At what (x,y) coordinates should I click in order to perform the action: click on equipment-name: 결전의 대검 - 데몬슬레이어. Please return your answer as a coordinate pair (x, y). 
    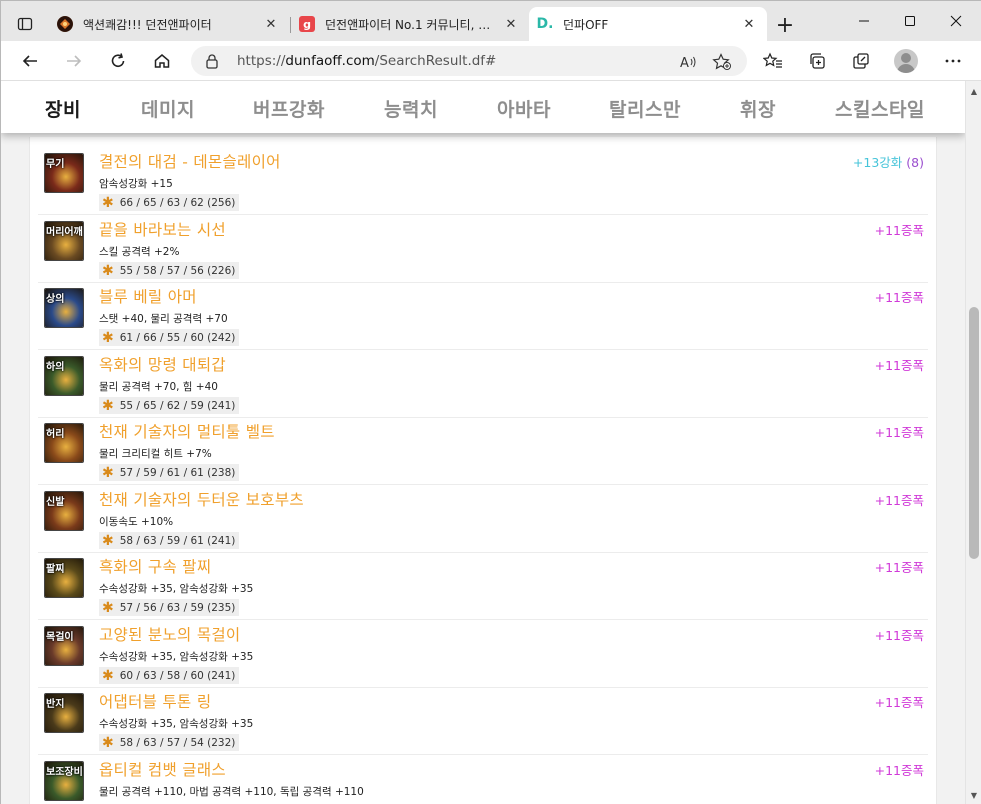
    Looking at the image, I should click on (190, 161).